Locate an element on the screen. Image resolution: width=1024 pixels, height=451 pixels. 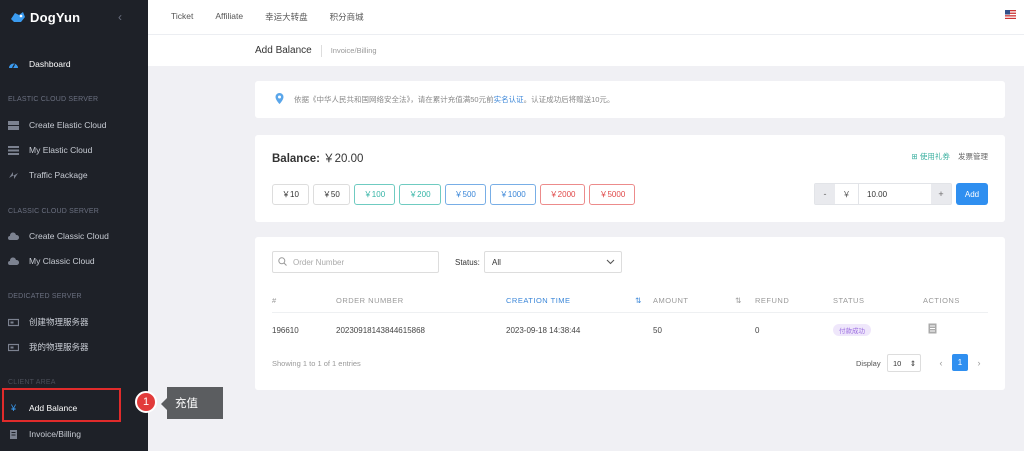
table-divider is located at coordinates (630, 312).